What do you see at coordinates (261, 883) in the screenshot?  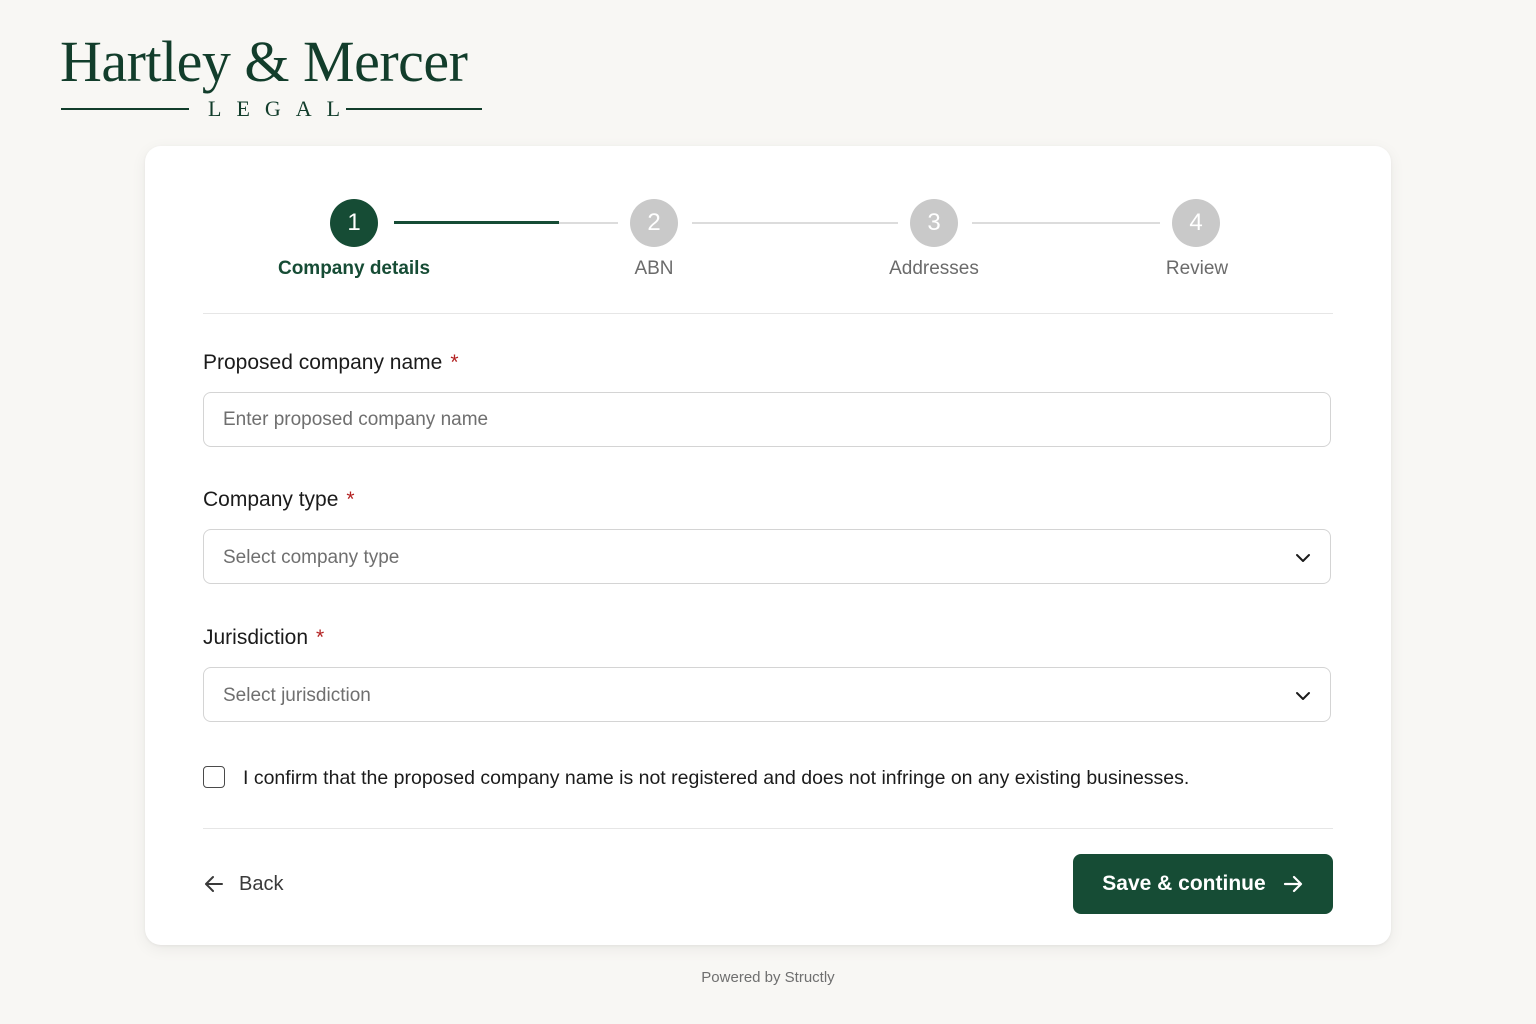 I see `back-label: Back` at bounding box center [261, 883].